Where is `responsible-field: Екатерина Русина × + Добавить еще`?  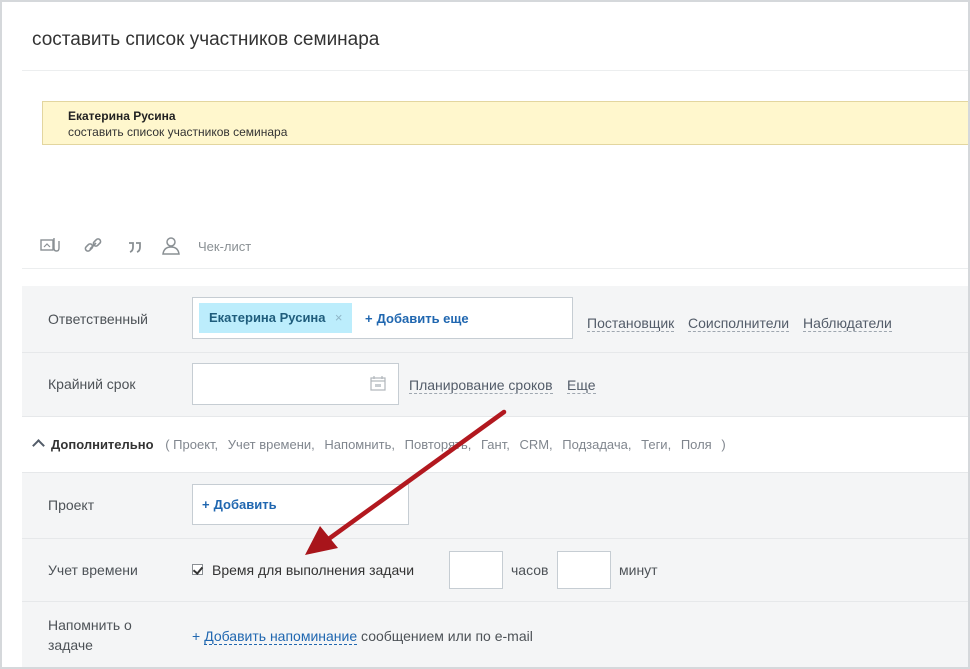
responsible-field: Екатерина Русина × + Добавить еще is located at coordinates (382, 318).